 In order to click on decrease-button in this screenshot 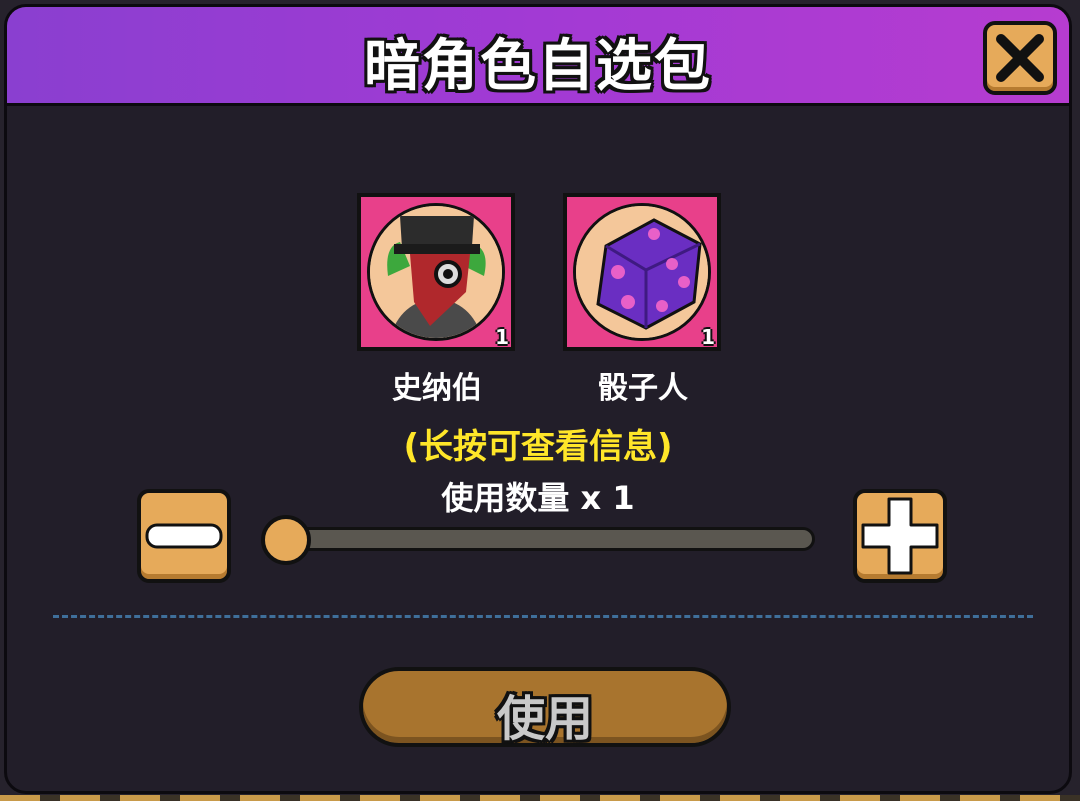, I will do `click(184, 536)`.